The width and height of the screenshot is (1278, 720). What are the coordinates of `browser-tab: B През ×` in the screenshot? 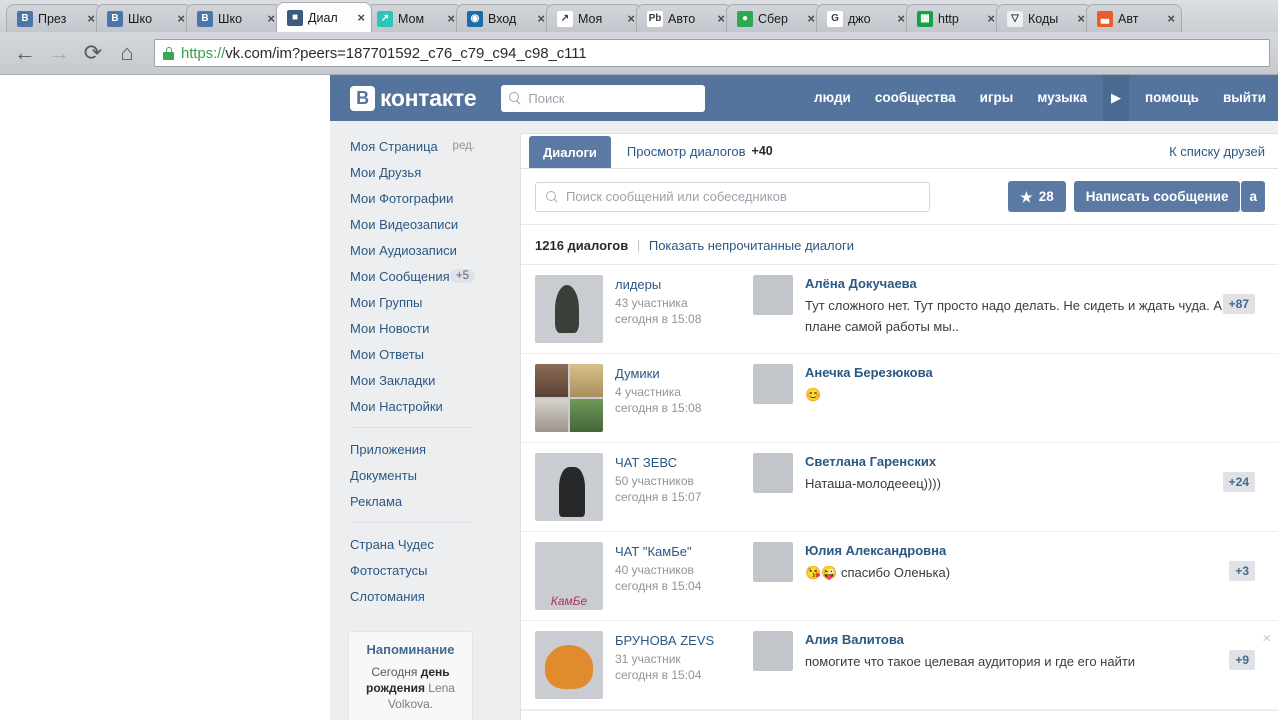 It's located at (54, 18).